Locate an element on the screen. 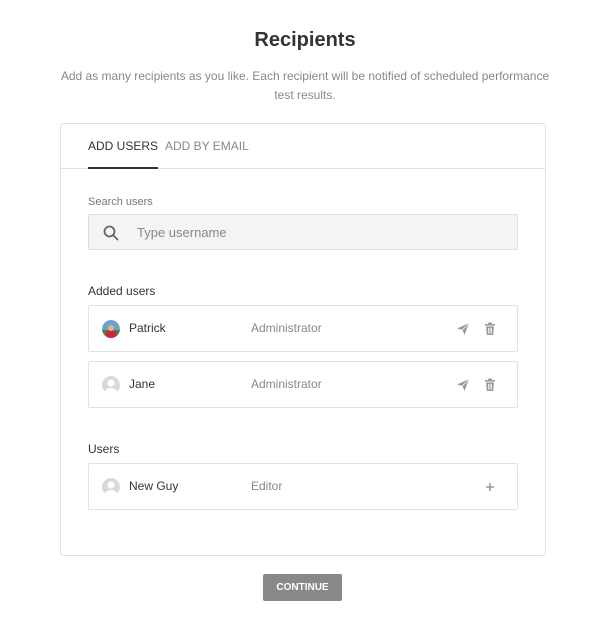 The height and width of the screenshot is (625, 610). search-label: Search users is located at coordinates (120, 202).